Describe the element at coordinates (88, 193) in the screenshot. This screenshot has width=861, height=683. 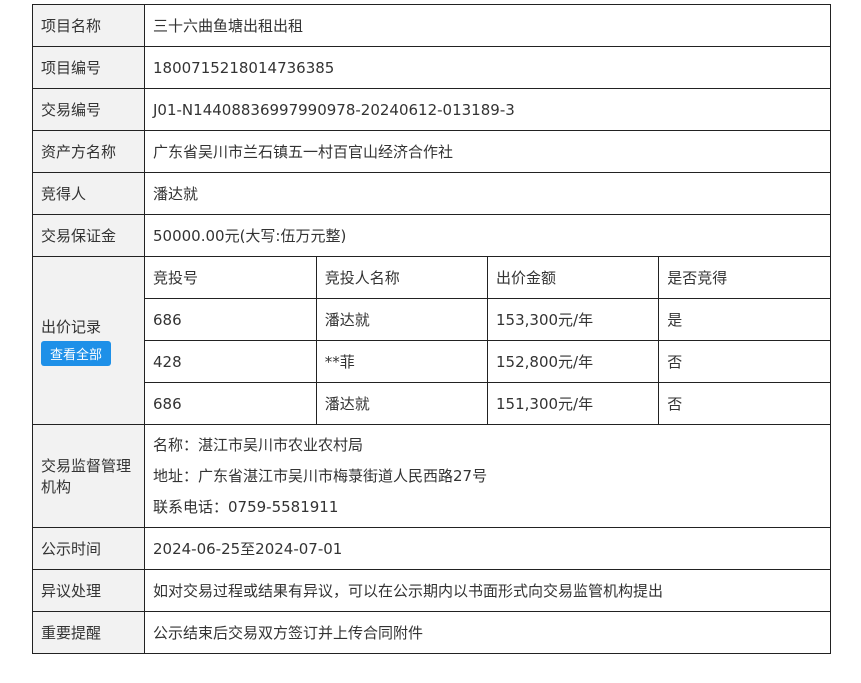
I see `label-winner: 竞得人` at that location.